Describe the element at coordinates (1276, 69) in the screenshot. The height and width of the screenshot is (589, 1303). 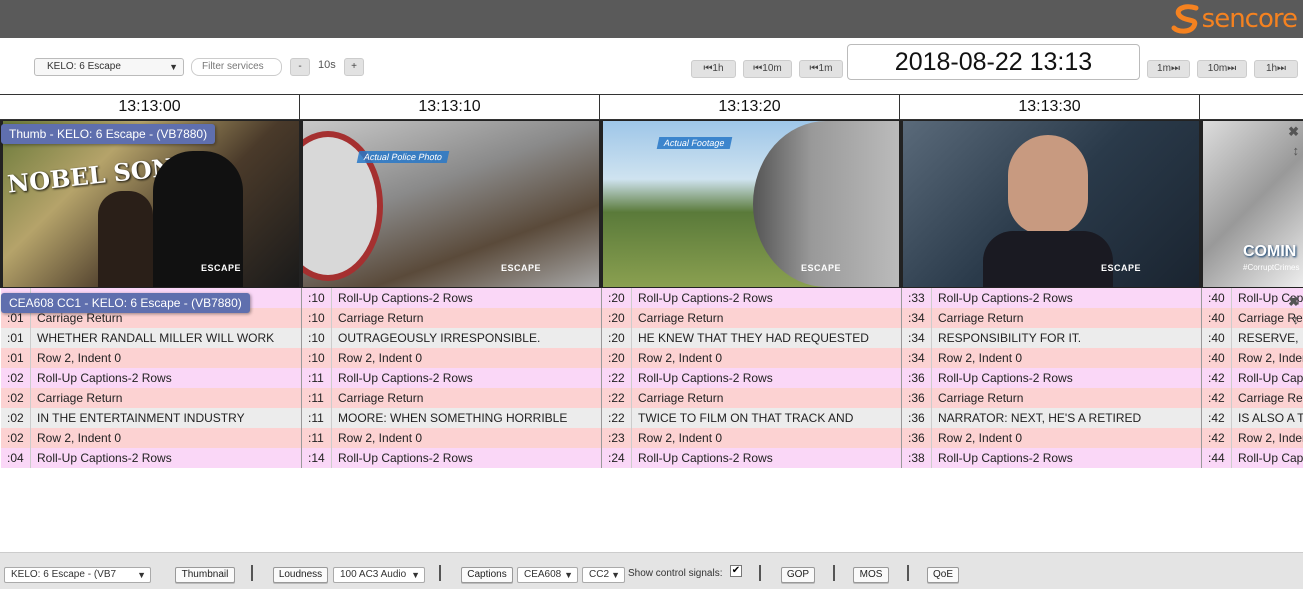
I see `forward-1h-button: 1h⏭` at that location.